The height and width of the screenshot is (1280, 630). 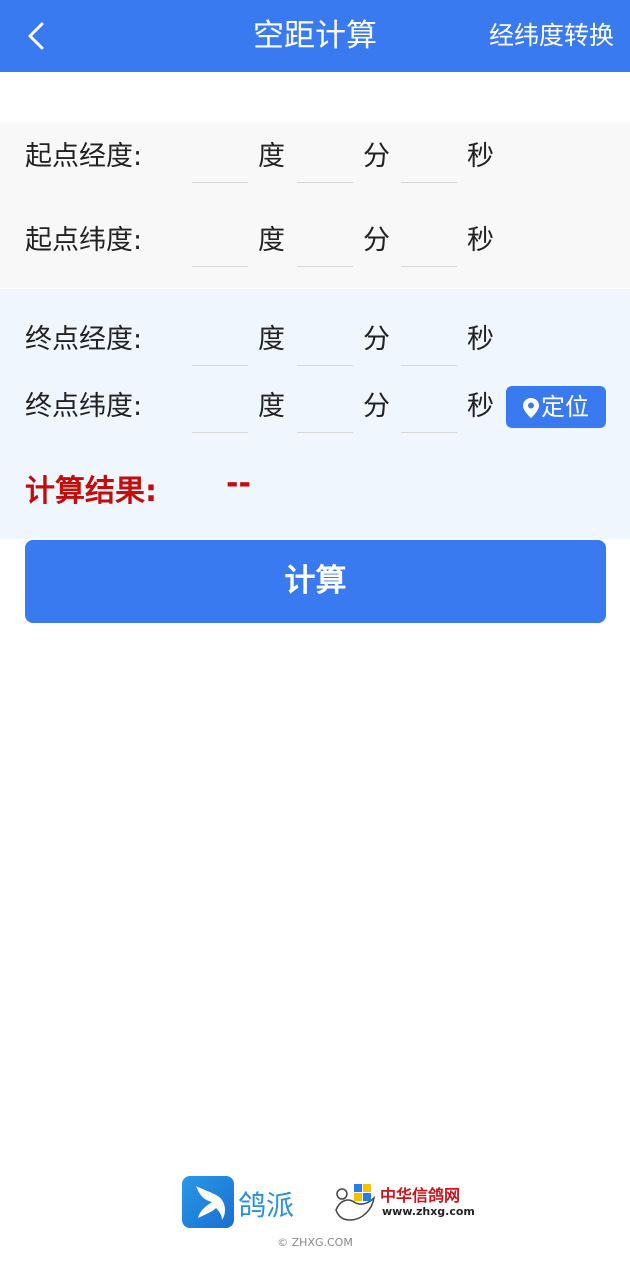 What do you see at coordinates (208, 1202) in the screenshot?
I see `pigeon-icon` at bounding box center [208, 1202].